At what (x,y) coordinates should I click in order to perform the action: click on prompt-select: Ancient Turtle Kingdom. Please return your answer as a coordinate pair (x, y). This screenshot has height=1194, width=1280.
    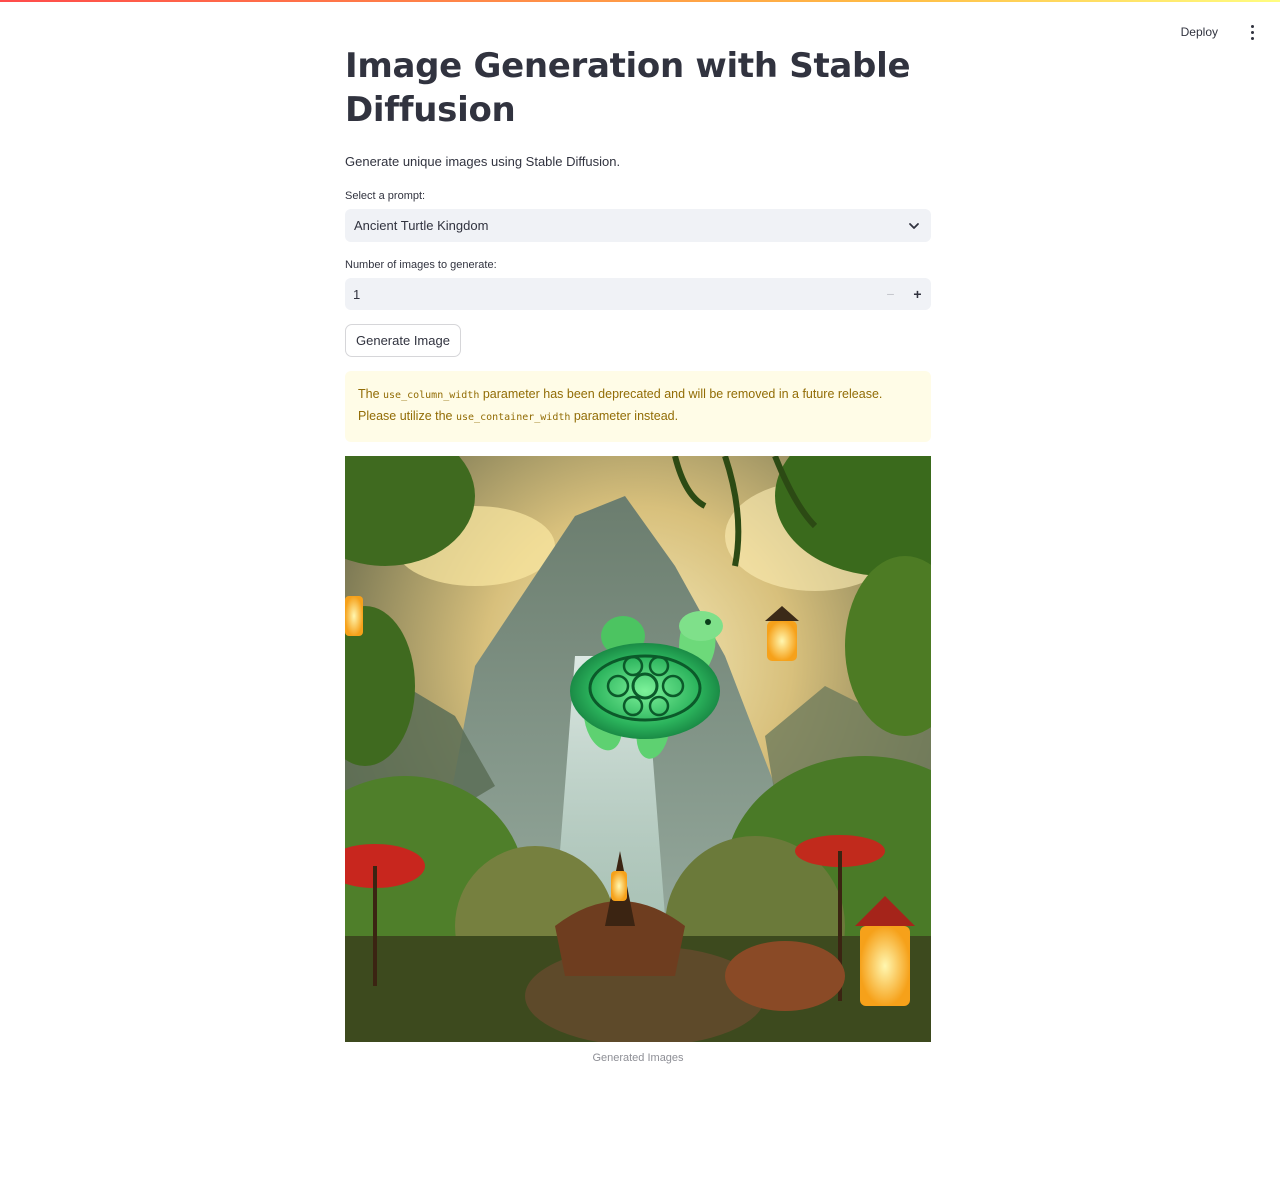
    Looking at the image, I should click on (638, 225).